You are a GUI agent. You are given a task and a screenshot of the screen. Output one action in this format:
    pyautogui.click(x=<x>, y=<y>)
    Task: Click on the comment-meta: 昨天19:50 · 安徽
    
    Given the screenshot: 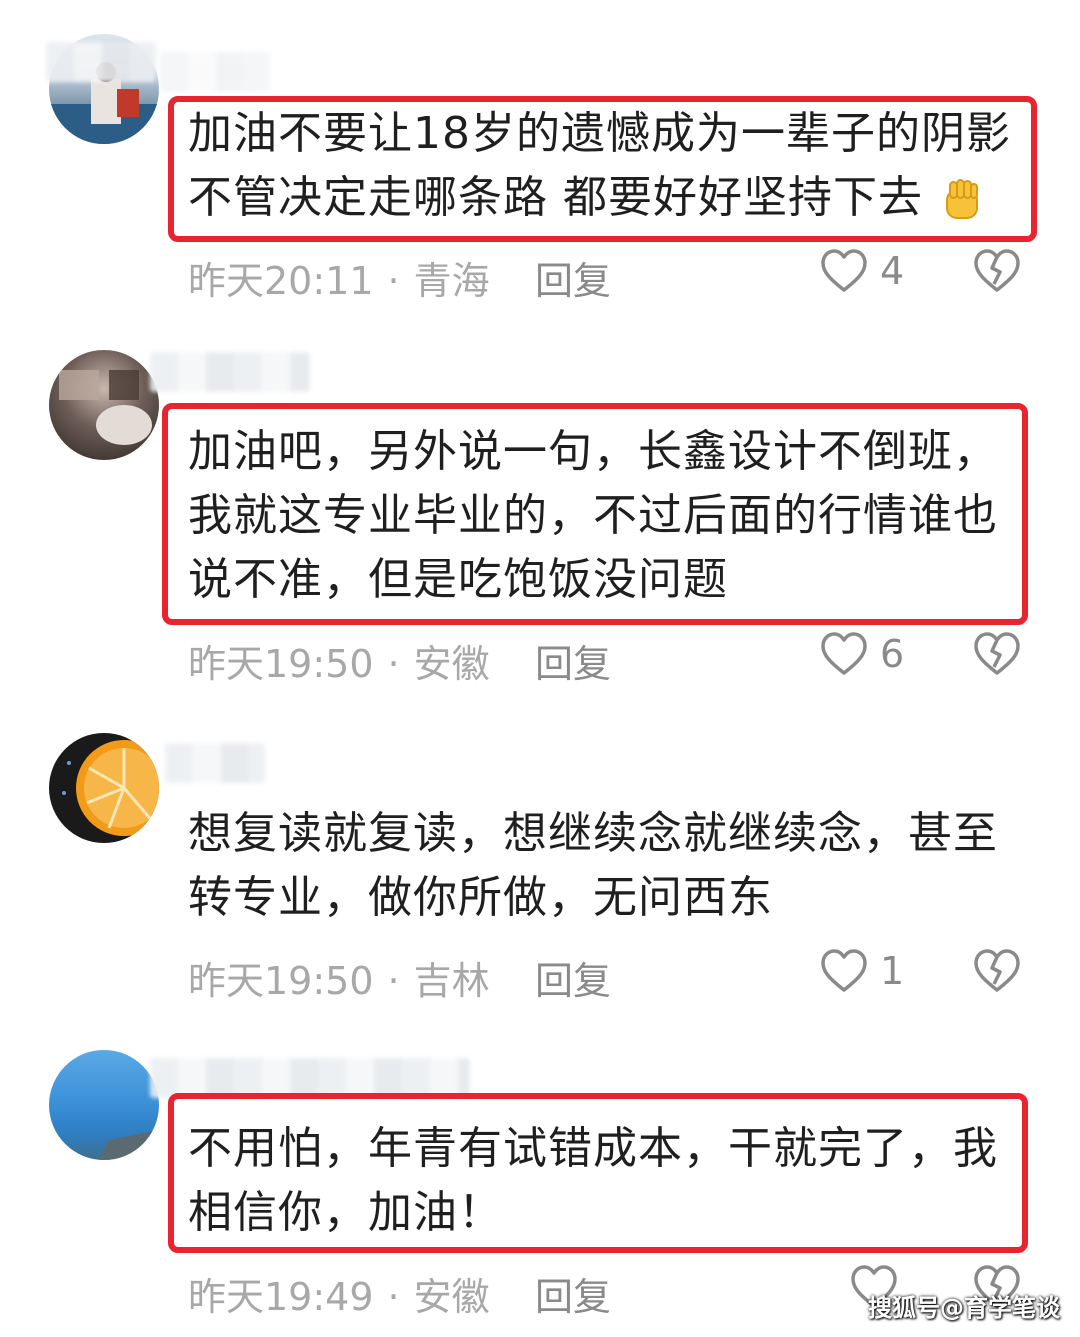 What is the action you would take?
    pyautogui.click(x=339, y=660)
    